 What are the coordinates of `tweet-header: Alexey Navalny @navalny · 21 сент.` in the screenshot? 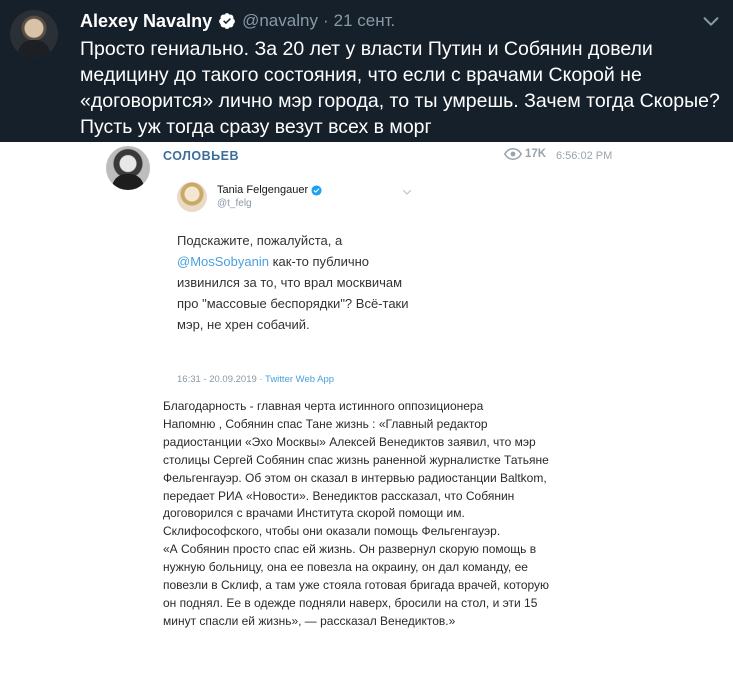 It's located at (237, 21).